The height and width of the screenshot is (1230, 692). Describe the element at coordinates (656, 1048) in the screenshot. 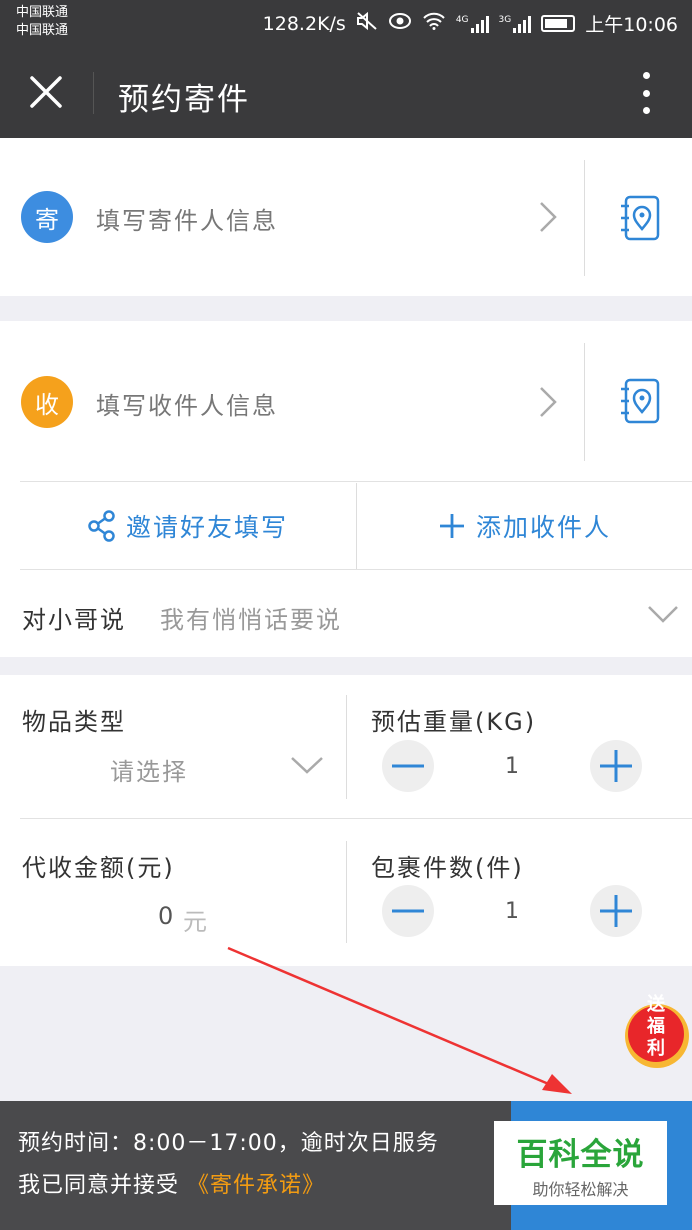

I see `promo-line-3: 利` at that location.